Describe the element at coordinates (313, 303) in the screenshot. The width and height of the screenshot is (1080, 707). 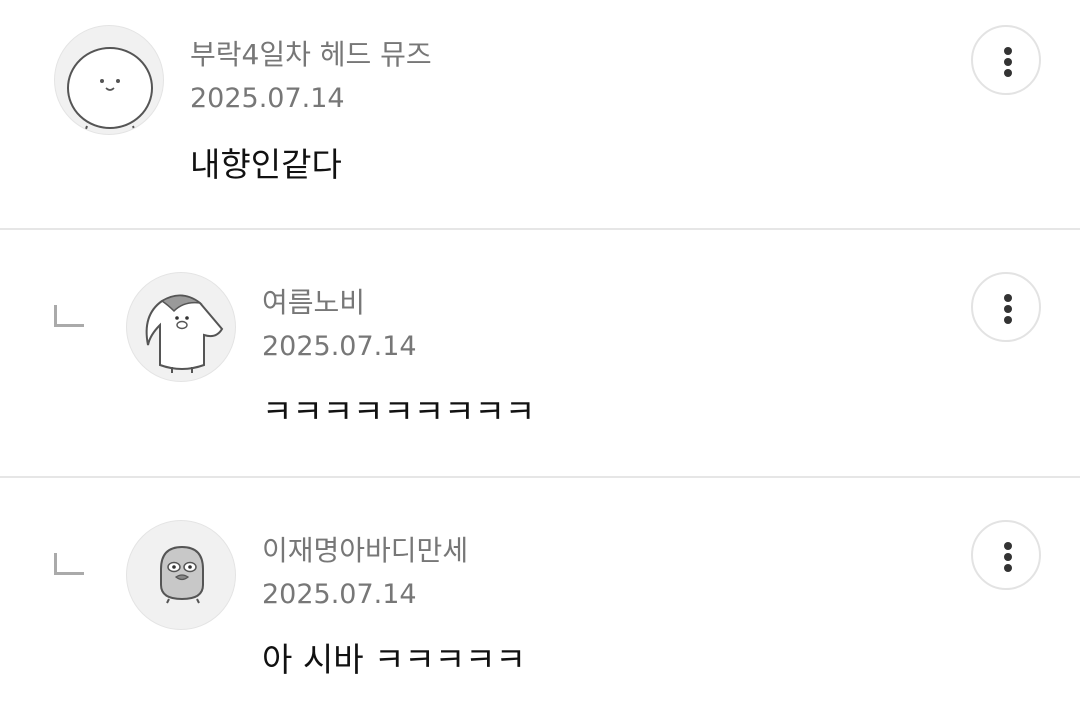
I see `comment-author: 여름노비` at that location.